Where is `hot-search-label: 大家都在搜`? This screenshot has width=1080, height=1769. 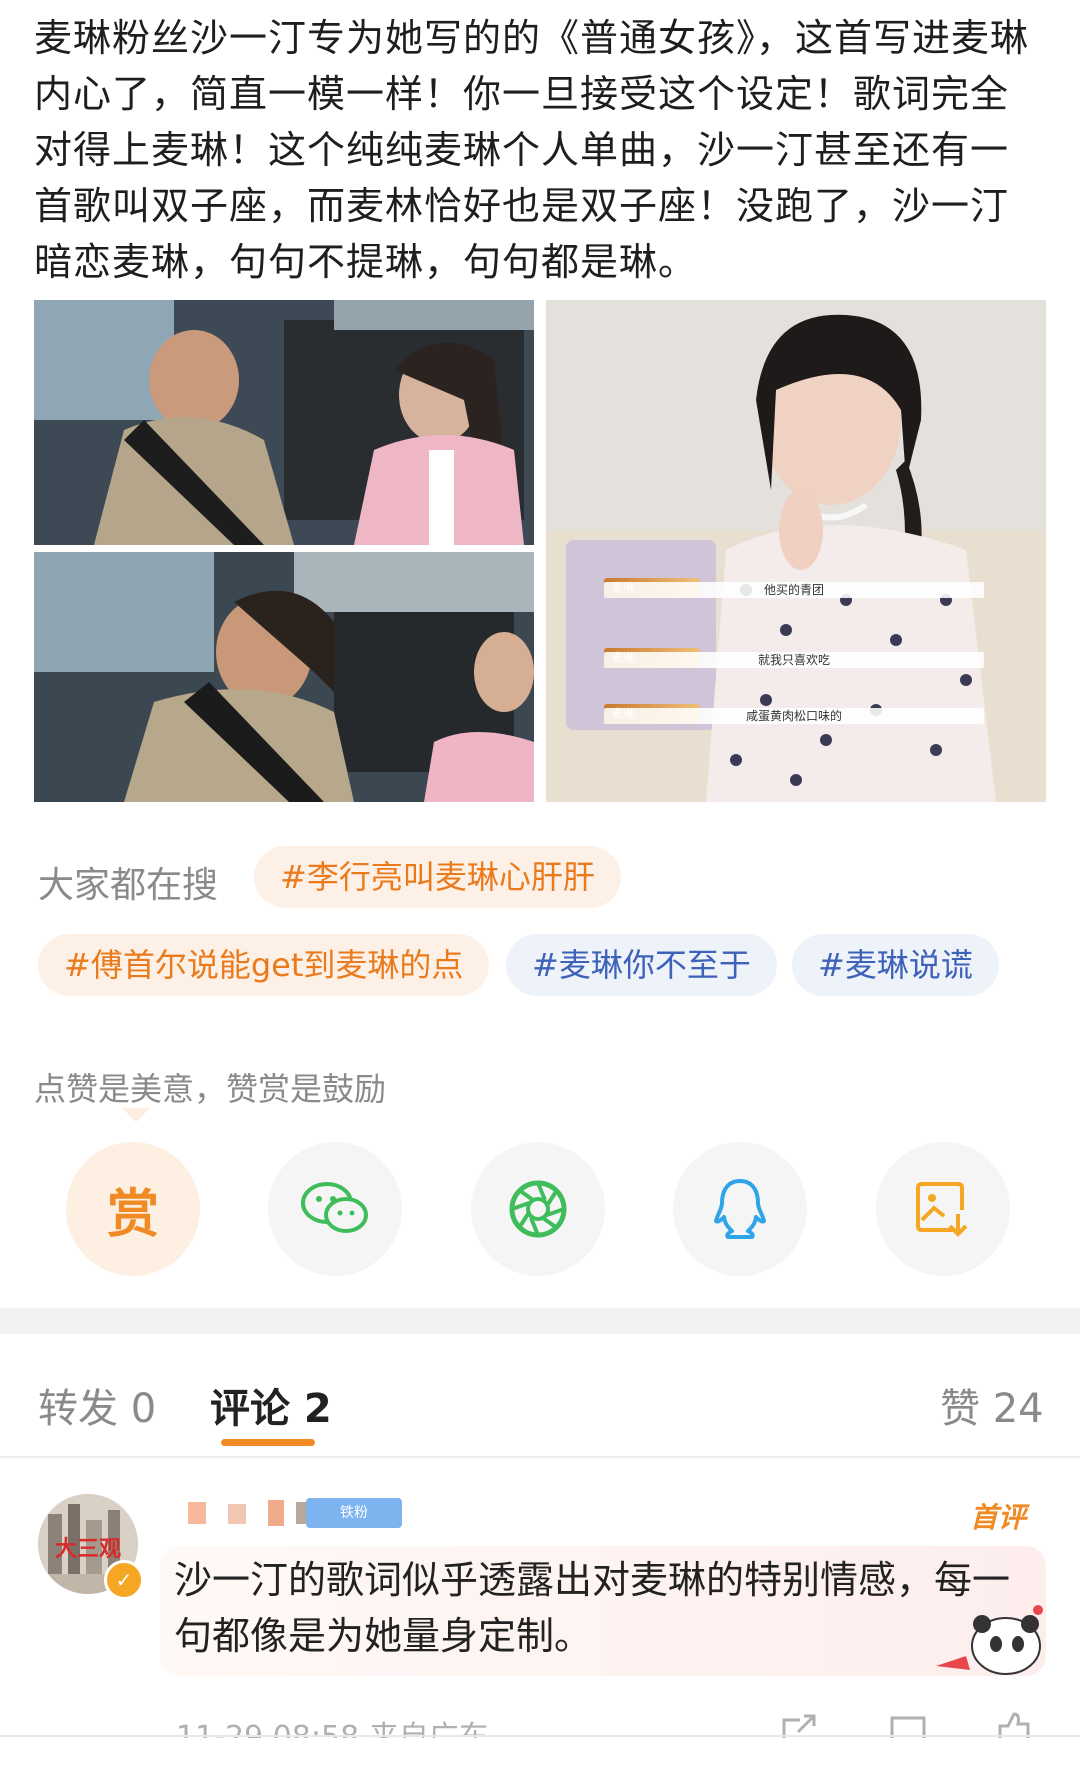
hot-search-label: 大家都在搜 is located at coordinates (128, 885).